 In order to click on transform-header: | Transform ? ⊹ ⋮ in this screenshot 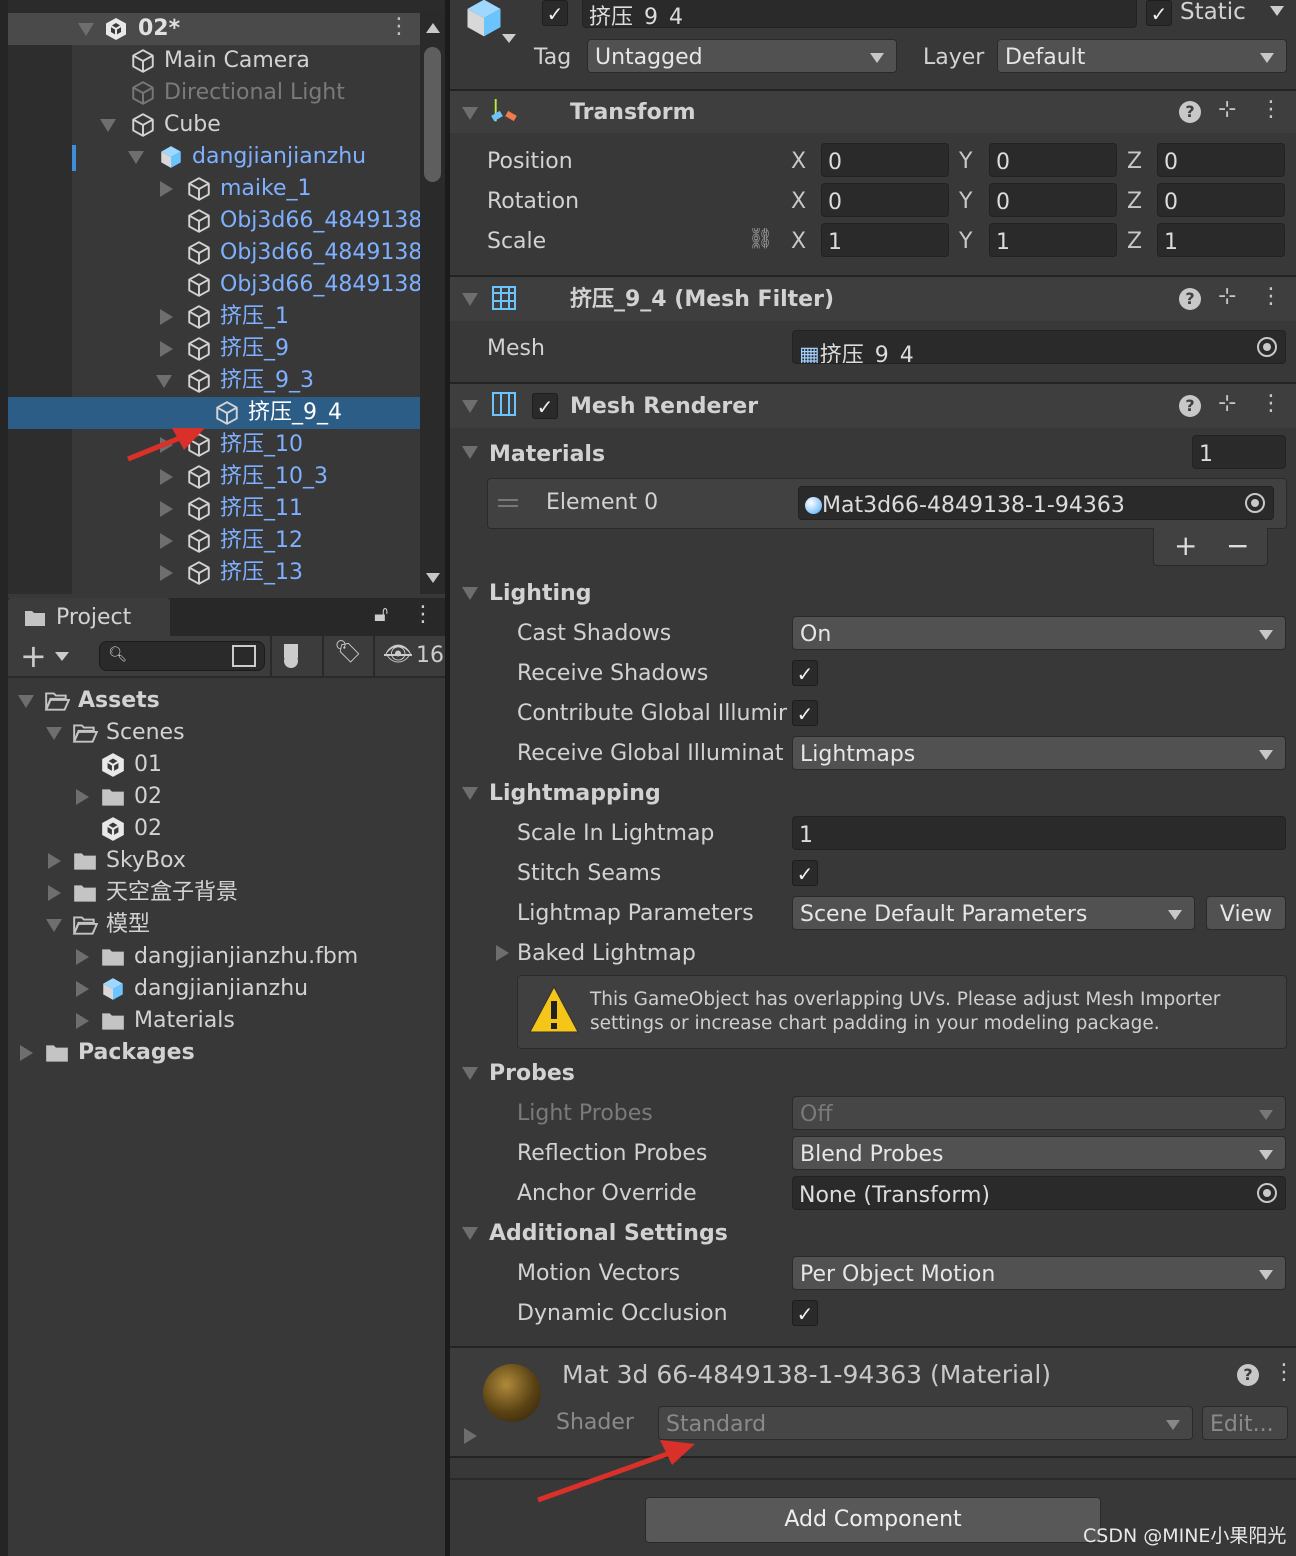, I will do `click(873, 111)`.